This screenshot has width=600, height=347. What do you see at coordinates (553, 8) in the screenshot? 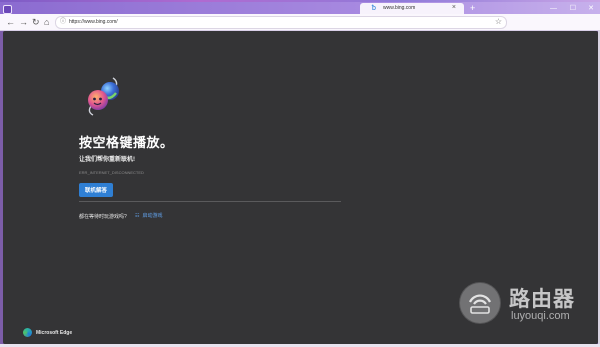
I see `minimize-icon: —` at bounding box center [553, 8].